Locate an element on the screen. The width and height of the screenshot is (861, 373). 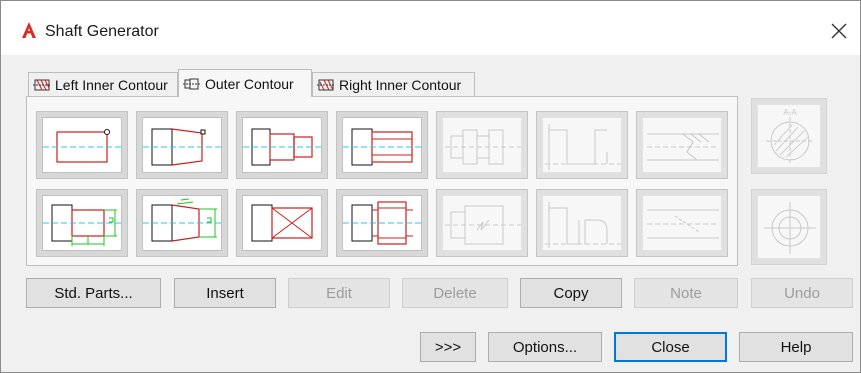
step-shaft-tool-button is located at coordinates (382, 145).